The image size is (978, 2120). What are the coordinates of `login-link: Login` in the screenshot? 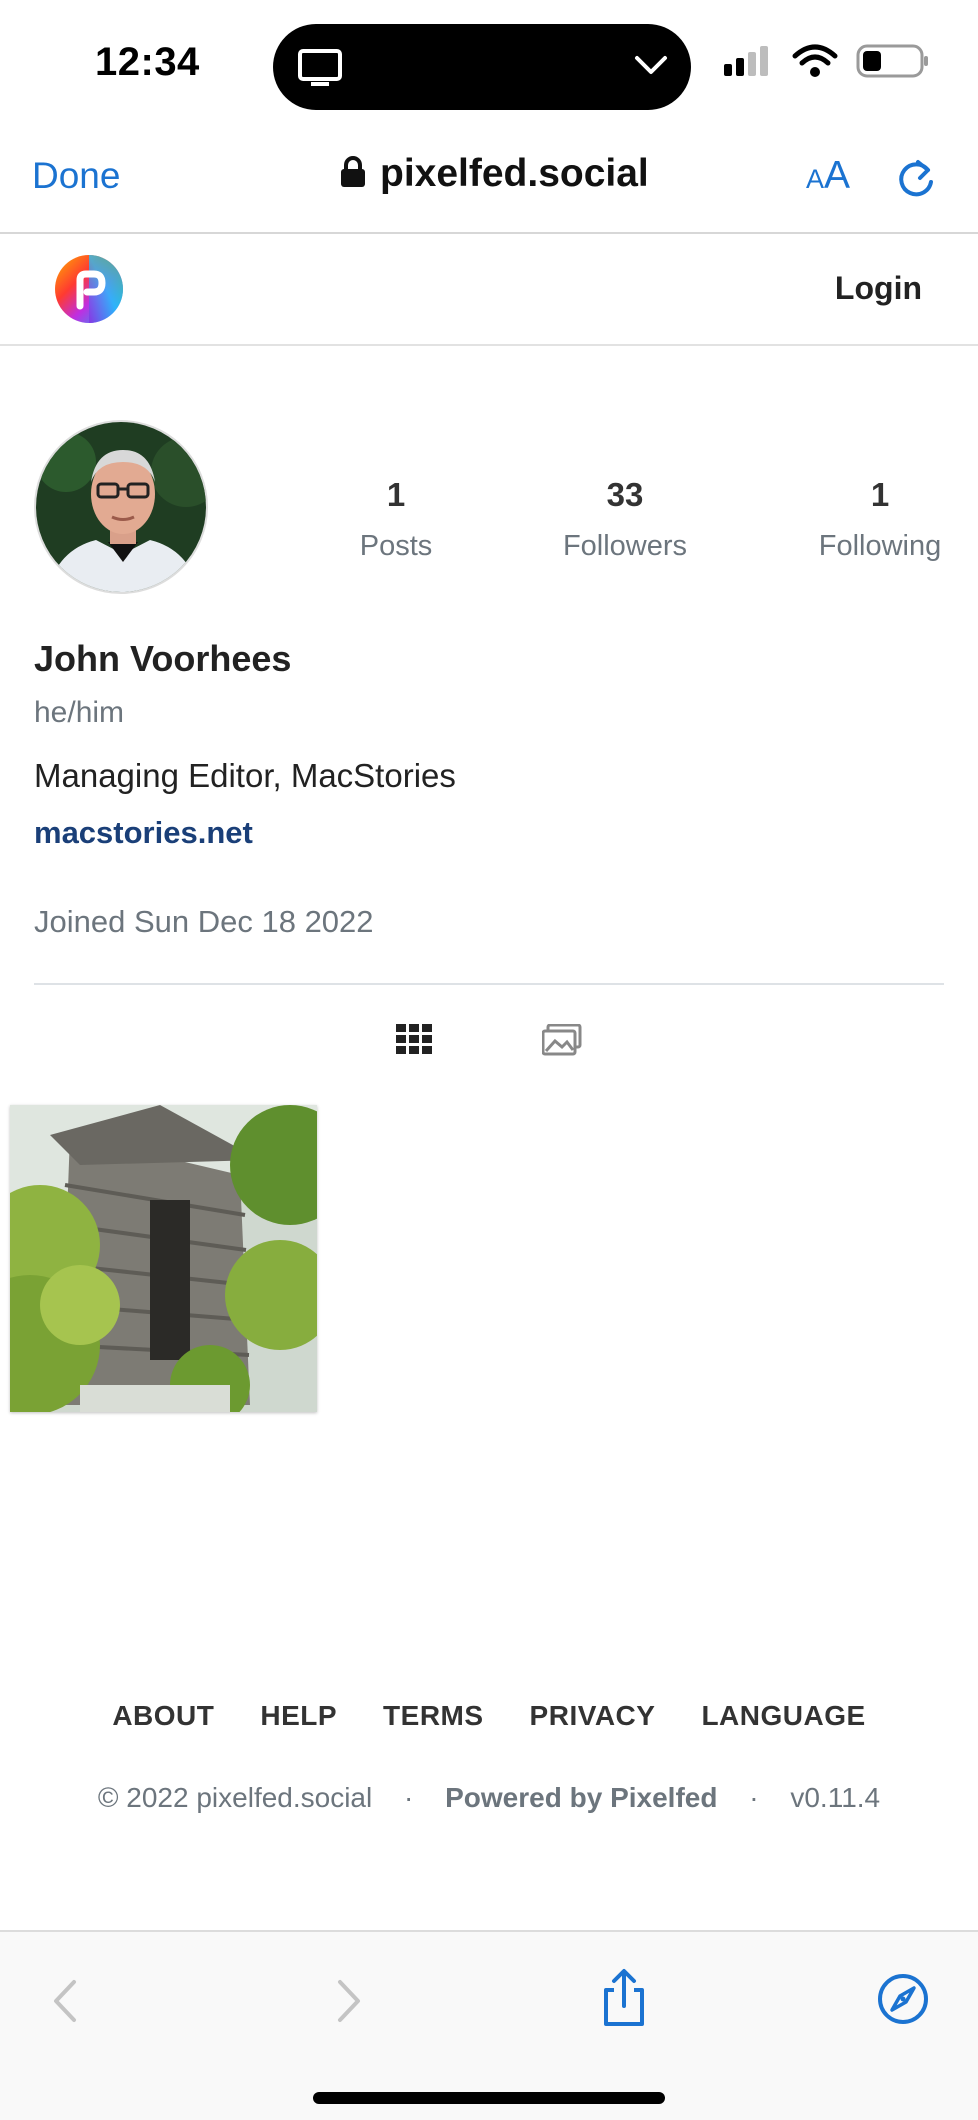 It's located at (878, 288).